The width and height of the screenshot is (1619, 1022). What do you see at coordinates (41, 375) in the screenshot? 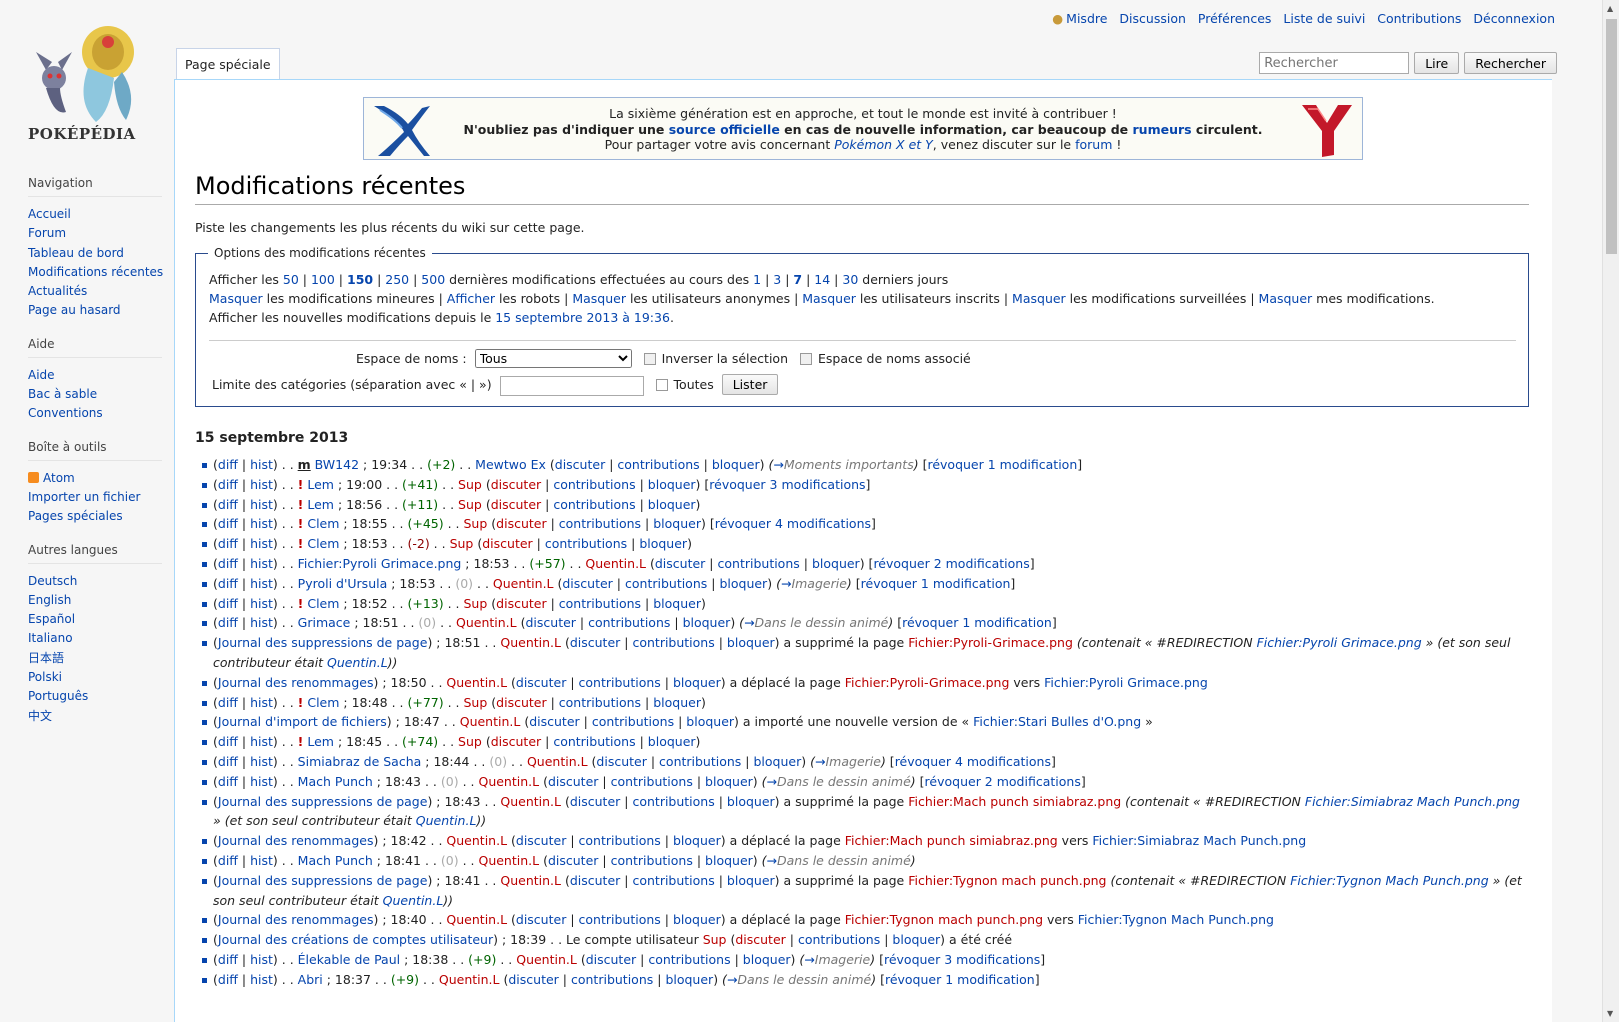
I see `sidebar-link: Aide` at bounding box center [41, 375].